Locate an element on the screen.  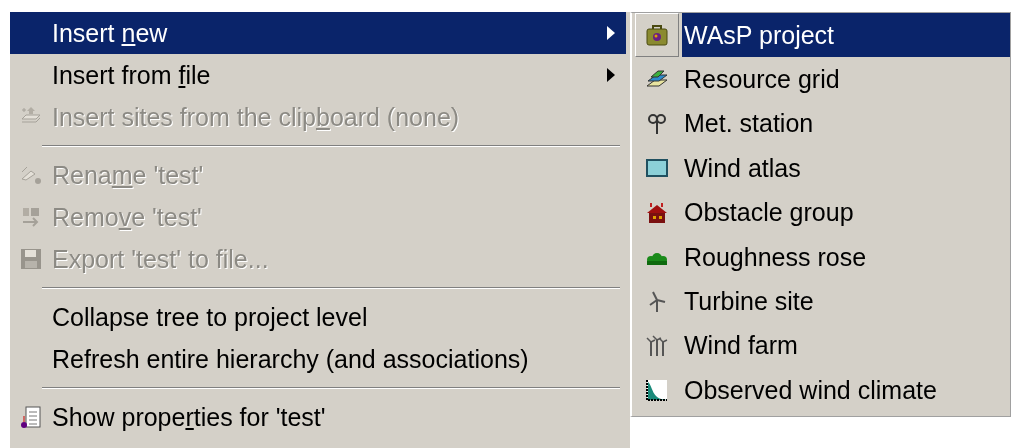
menu-item: Insert from file is located at coordinates (318, 75).